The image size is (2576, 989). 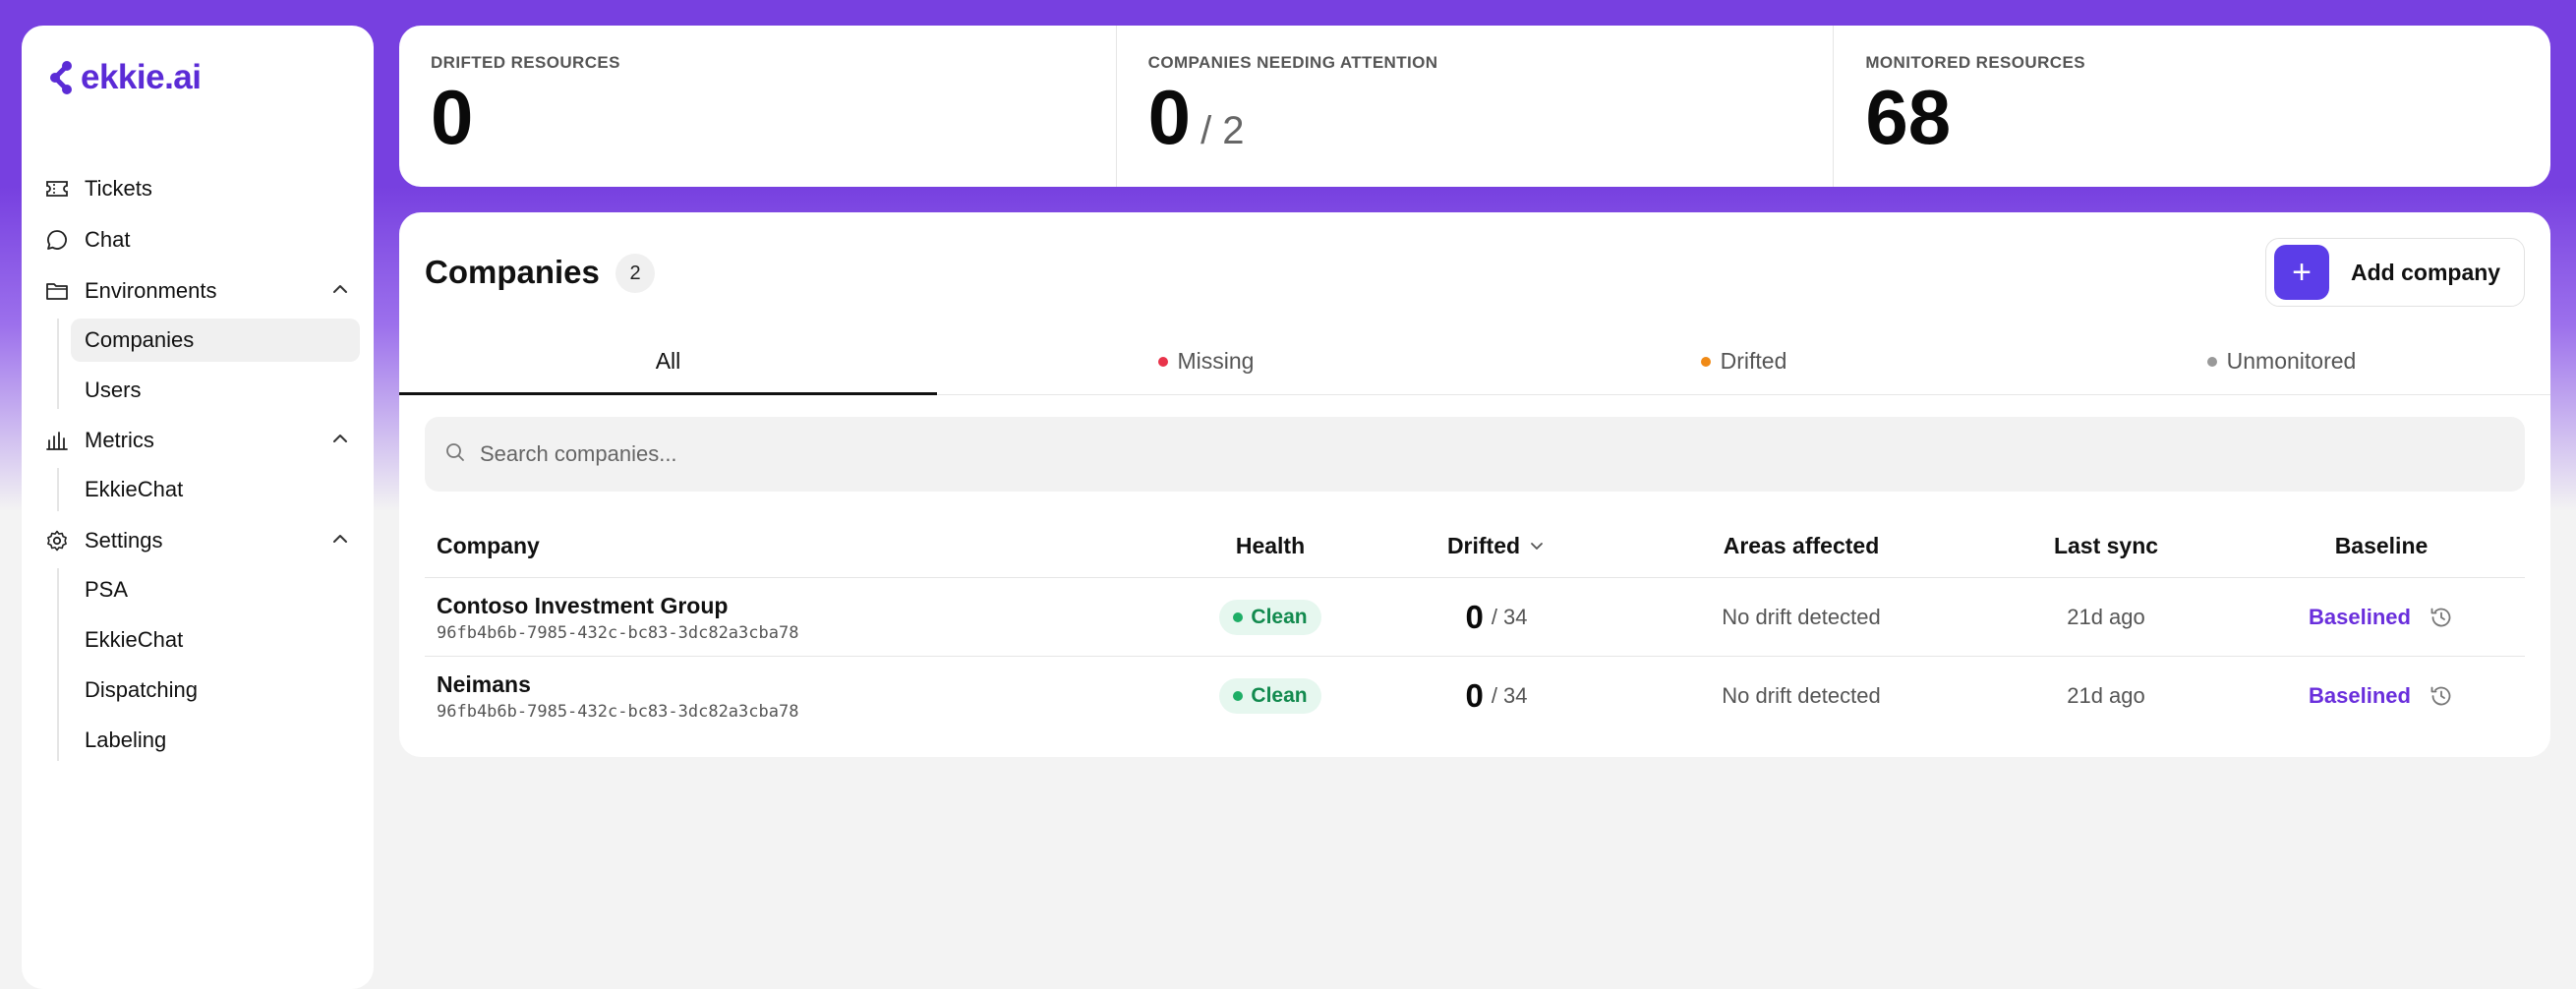 I want to click on logo: ekkie.ai, so click(x=125, y=77).